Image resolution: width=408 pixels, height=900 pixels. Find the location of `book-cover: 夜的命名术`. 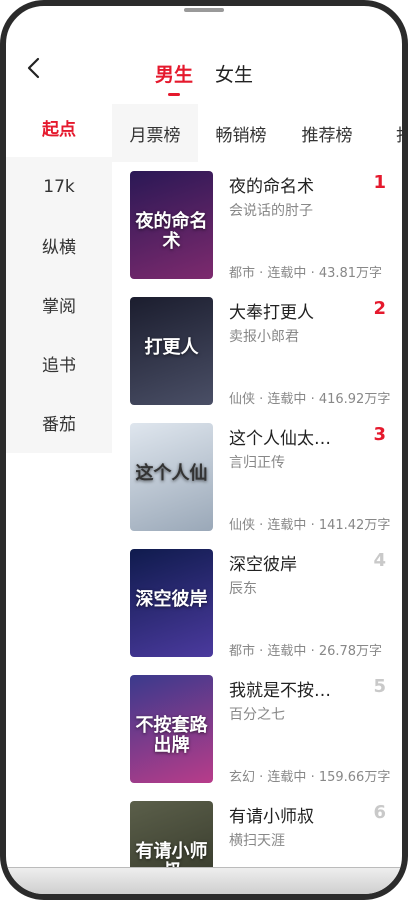

book-cover: 夜的命名术 is located at coordinates (171, 225).